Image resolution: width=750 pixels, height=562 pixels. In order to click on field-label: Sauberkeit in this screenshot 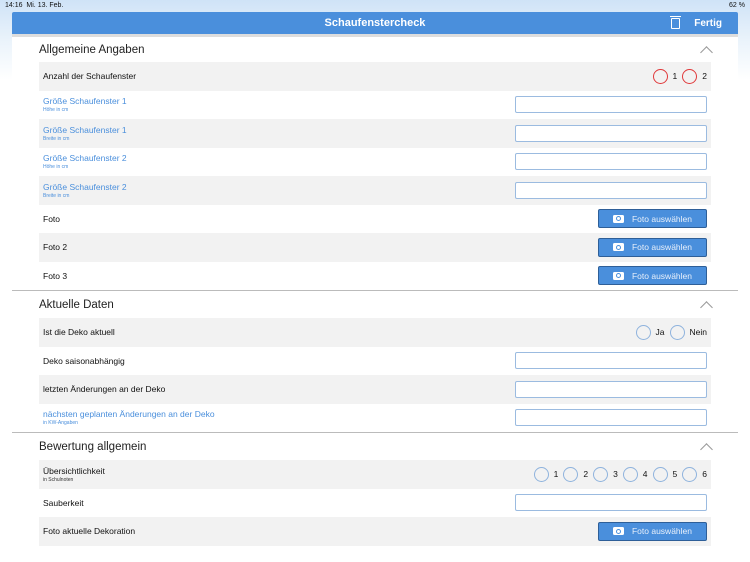, I will do `click(63, 502)`.